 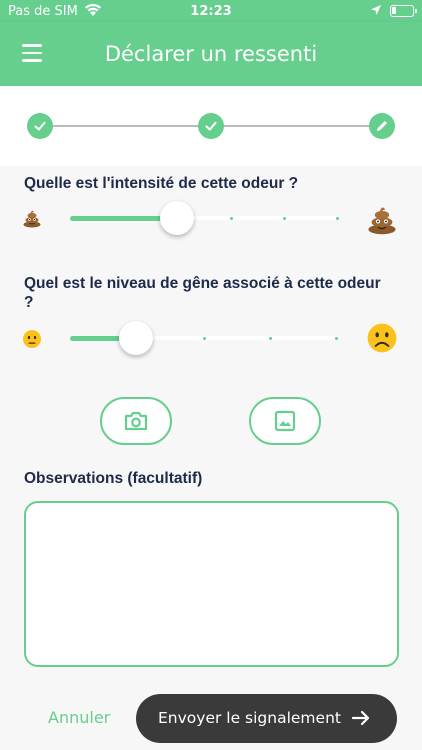 What do you see at coordinates (361, 720) in the screenshot?
I see `arrow-right-icon` at bounding box center [361, 720].